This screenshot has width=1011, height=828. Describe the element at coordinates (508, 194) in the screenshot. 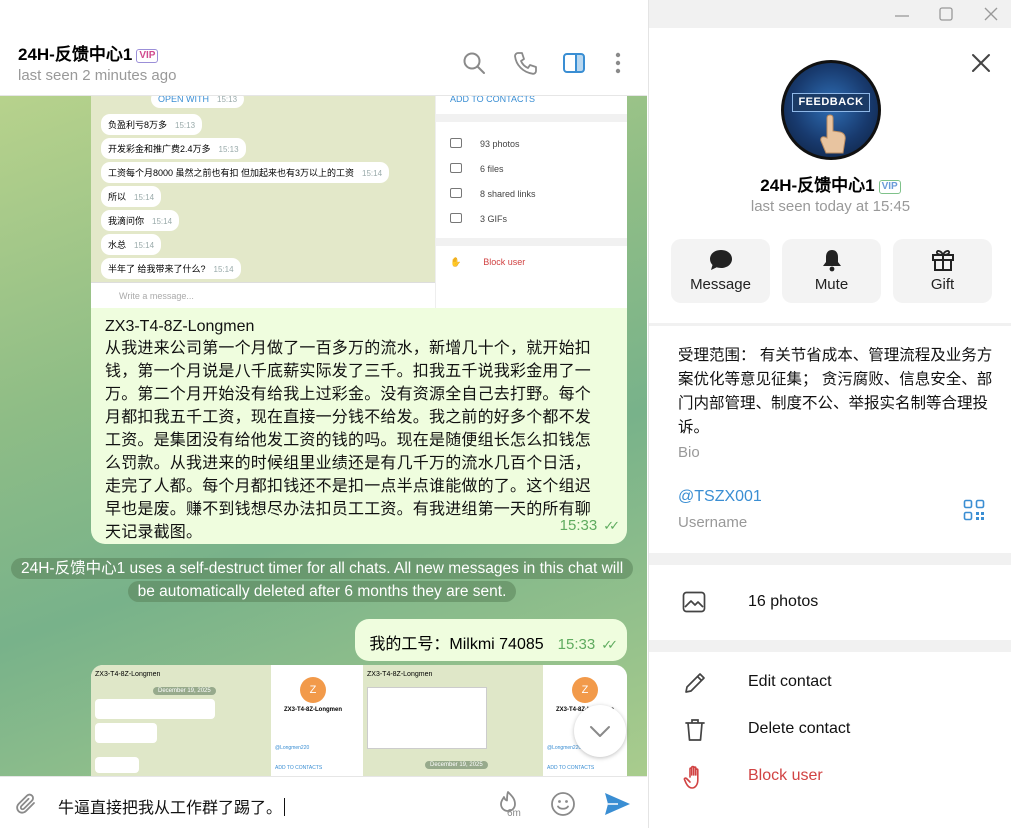

I see `screenshot-links-label: 8 shared links` at that location.